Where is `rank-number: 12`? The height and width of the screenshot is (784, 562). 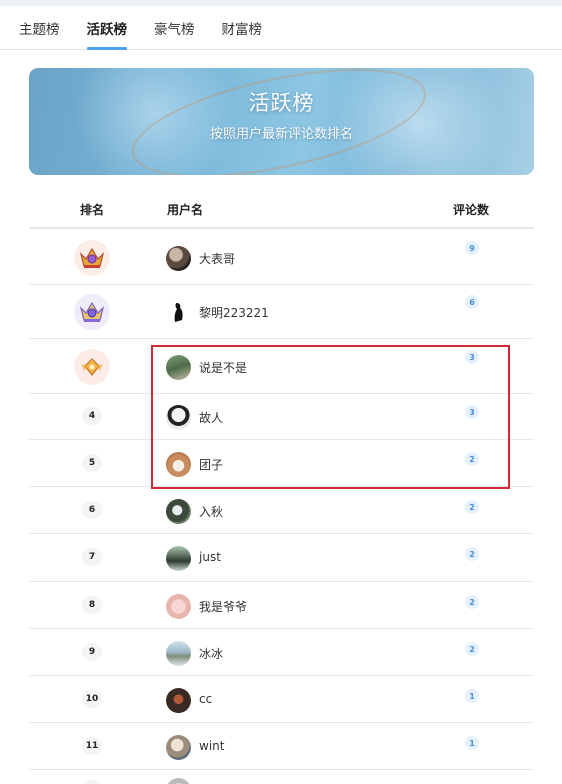 rank-number: 12 is located at coordinates (92, 782).